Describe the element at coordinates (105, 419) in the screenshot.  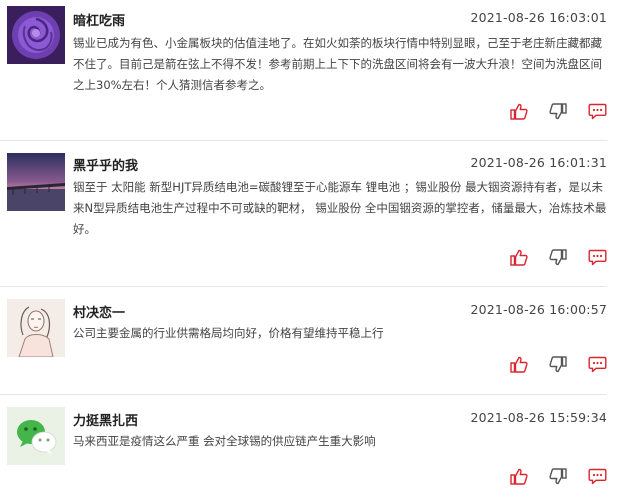
I see `username: 力挺黑扎西` at that location.